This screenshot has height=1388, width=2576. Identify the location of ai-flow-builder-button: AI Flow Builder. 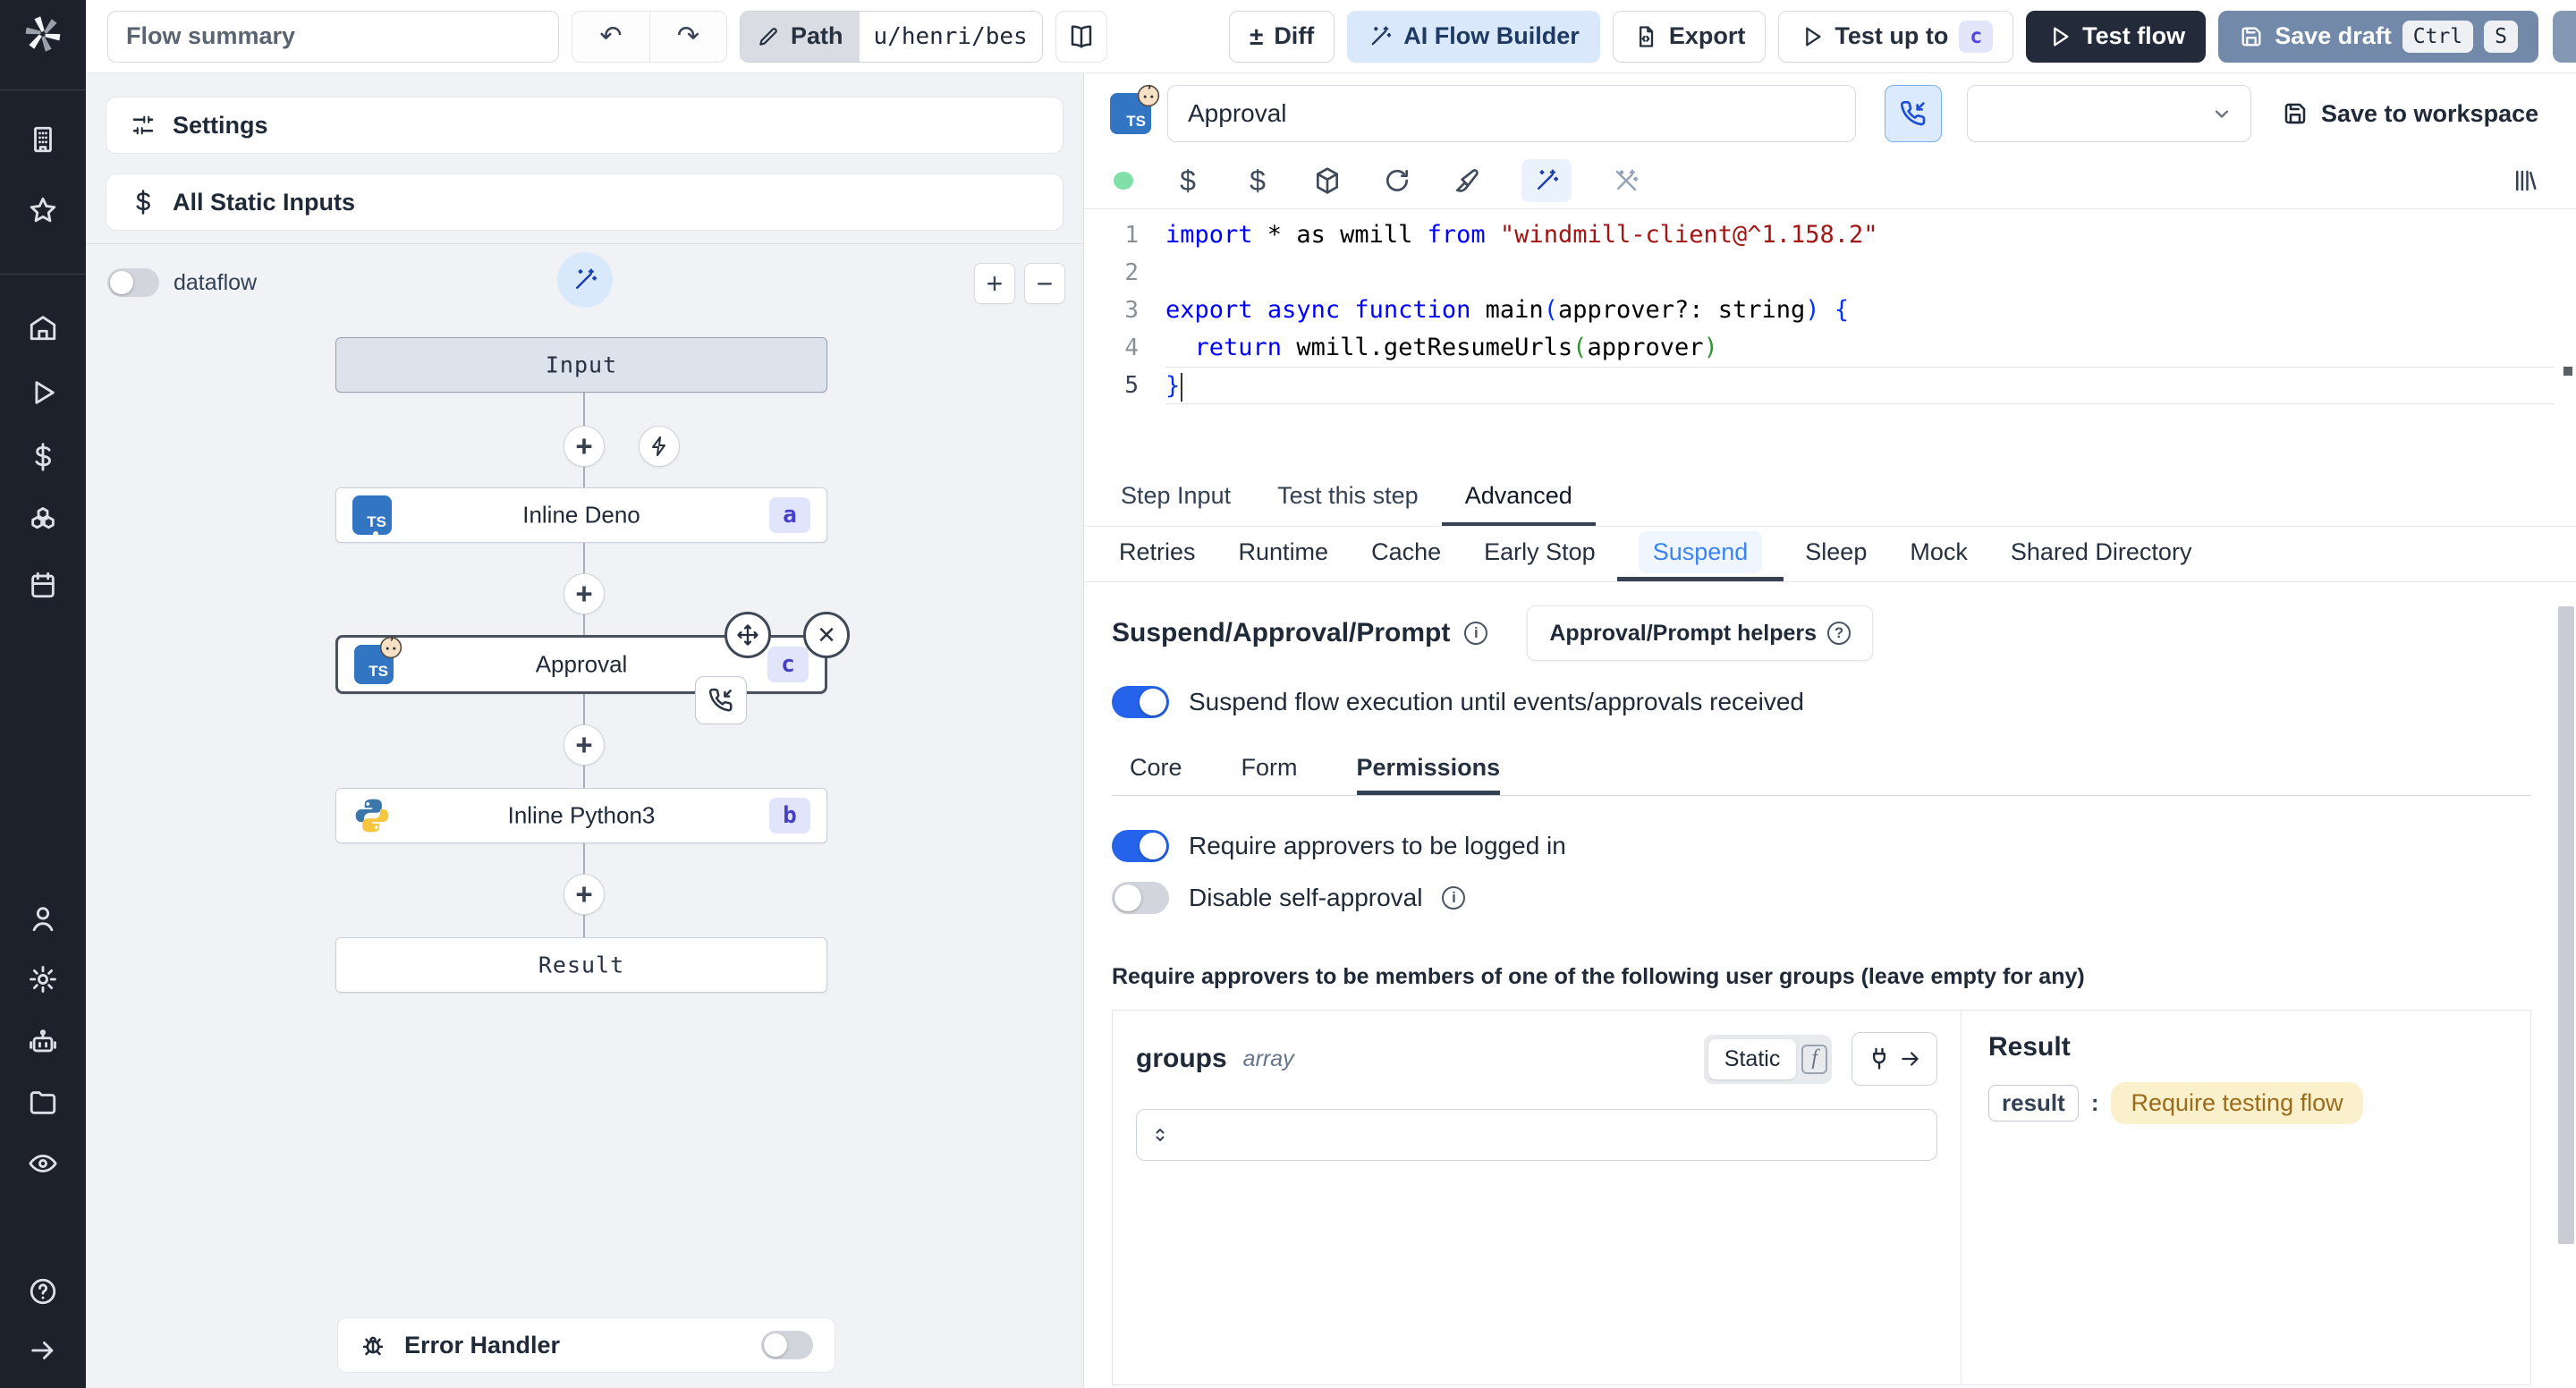
(1473, 37).